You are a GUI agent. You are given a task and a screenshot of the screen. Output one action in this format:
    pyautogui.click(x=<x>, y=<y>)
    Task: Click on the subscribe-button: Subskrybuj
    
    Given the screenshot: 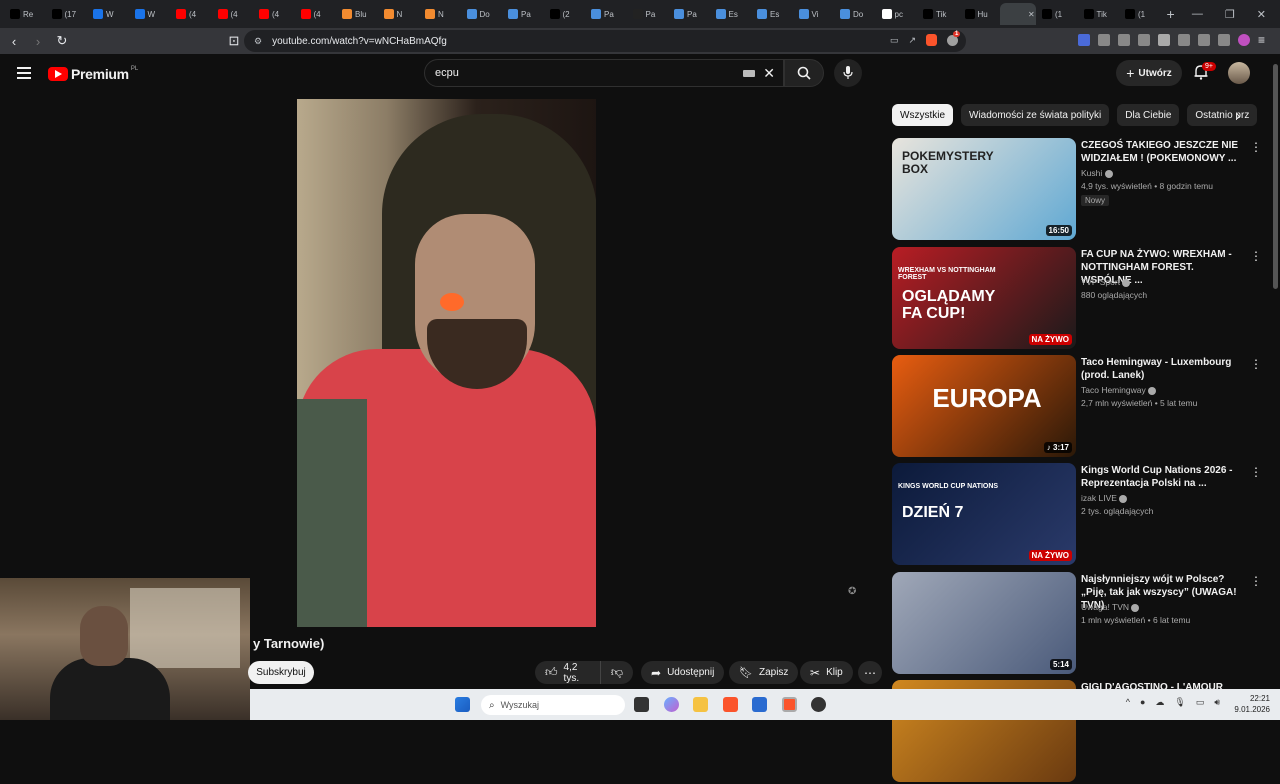 What is the action you would take?
    pyautogui.click(x=281, y=672)
    